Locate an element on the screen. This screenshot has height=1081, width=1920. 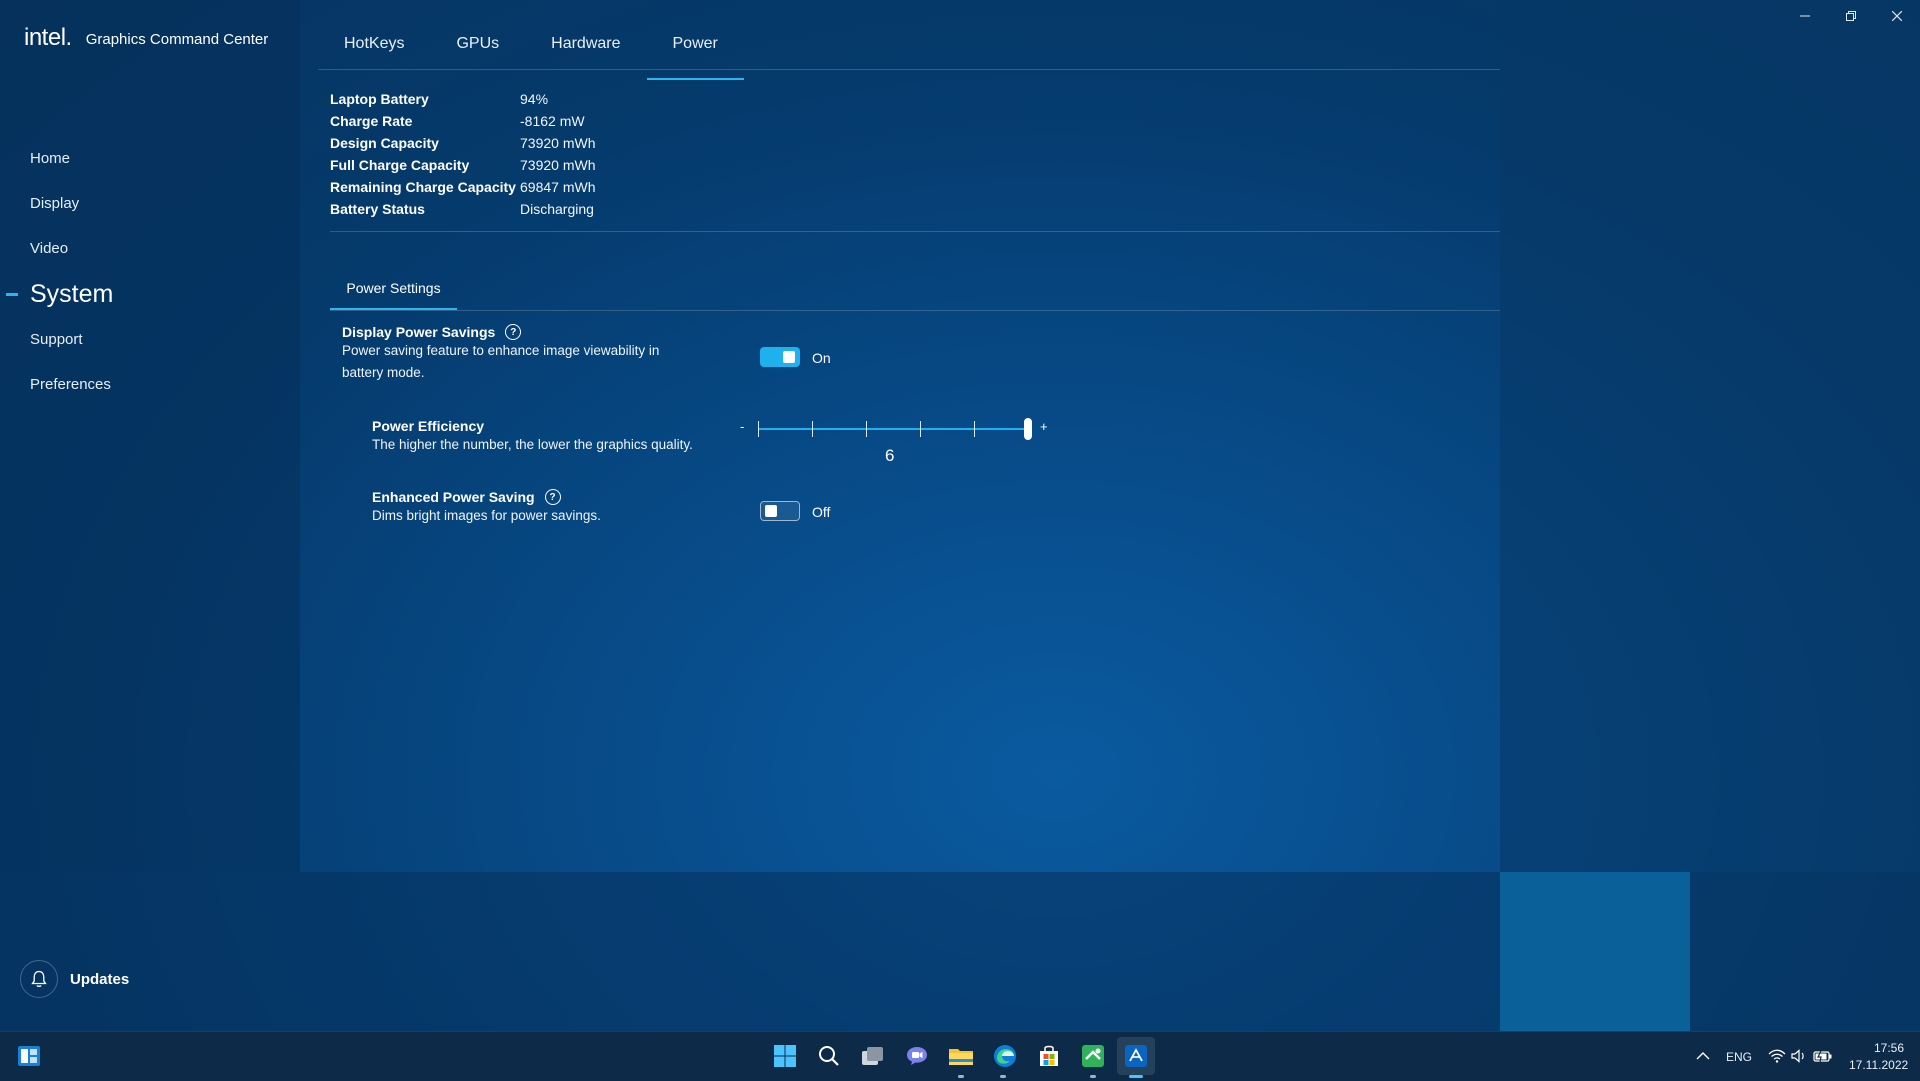
active-indicator is located at coordinates (12, 294).